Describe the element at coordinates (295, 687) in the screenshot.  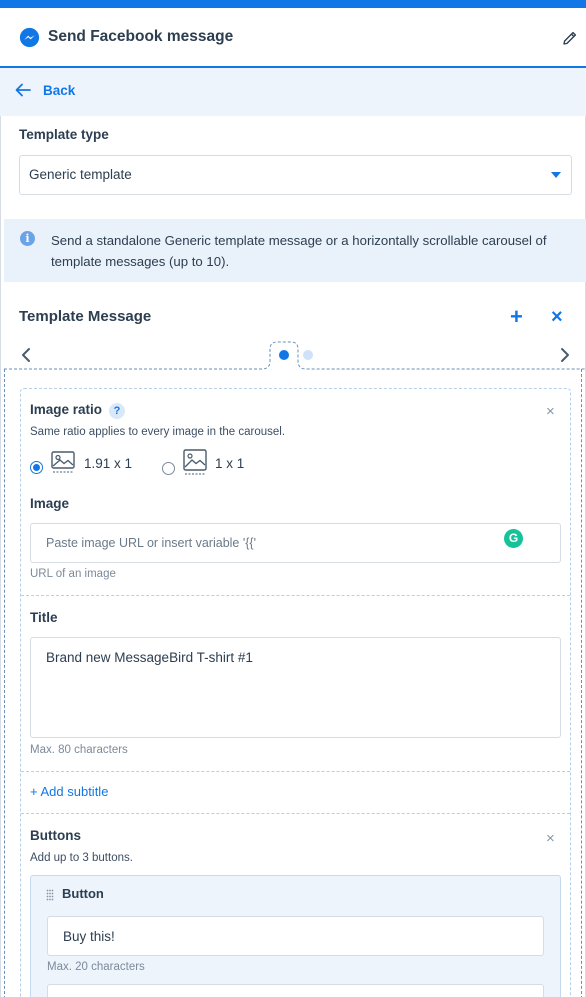
I see `title-textarea: Brand new MessageBird T-shirt #1` at that location.